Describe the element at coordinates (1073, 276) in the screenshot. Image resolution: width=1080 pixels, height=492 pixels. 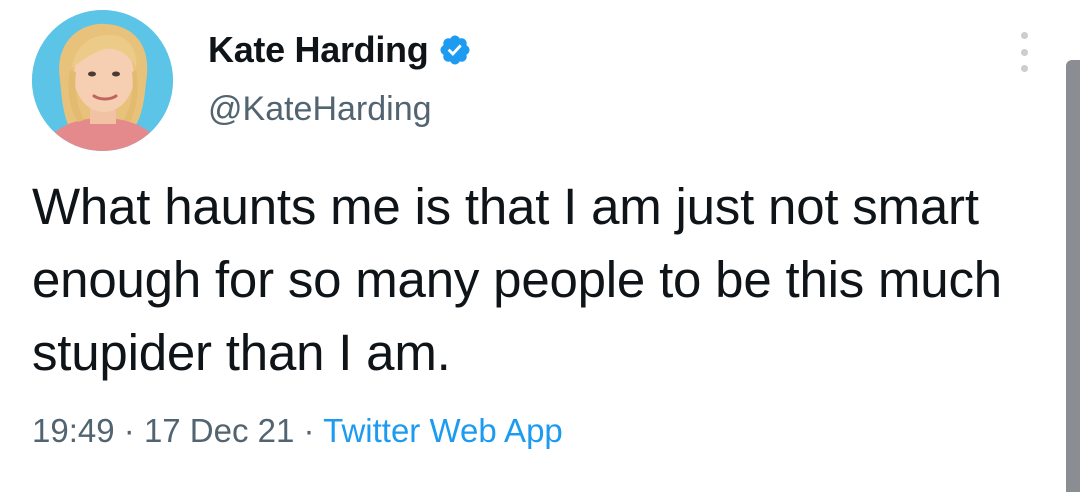
I see `scrollbar` at that location.